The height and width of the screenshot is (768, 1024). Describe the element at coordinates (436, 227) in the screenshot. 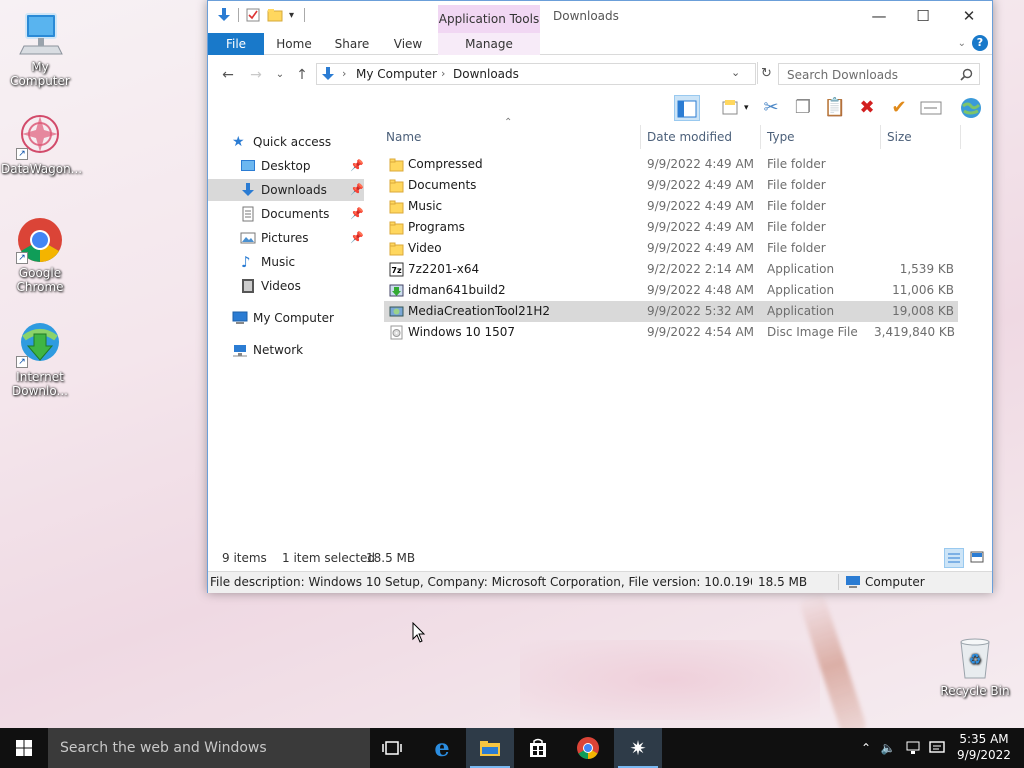

I see `file-name: Programs` at that location.